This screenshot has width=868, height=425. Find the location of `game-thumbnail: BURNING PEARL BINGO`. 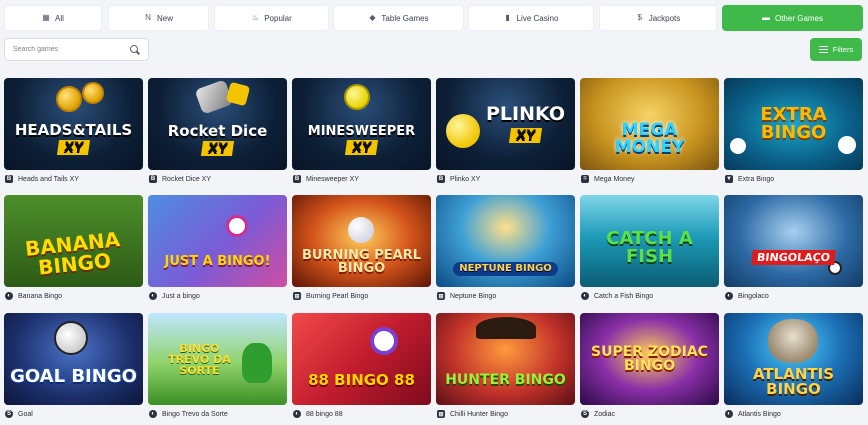

game-thumbnail: BURNING PEARL BINGO is located at coordinates (361, 241).